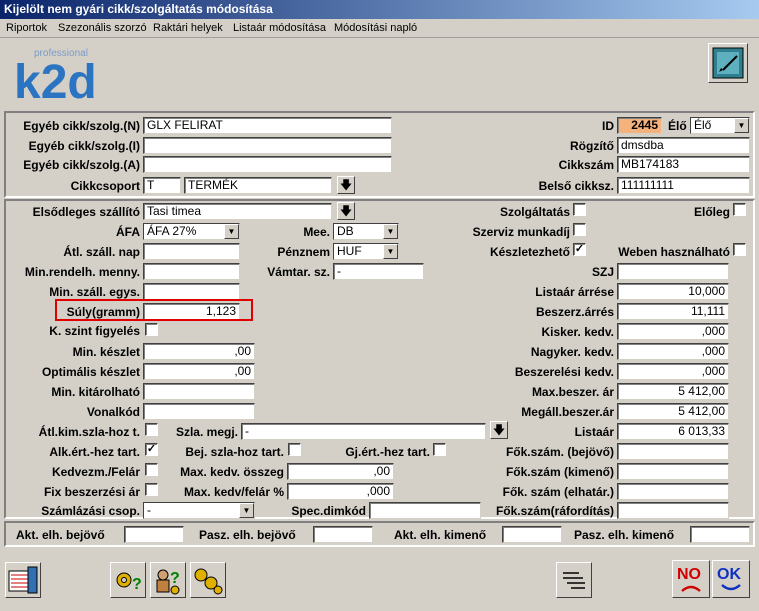  What do you see at coordinates (532, 534) in the screenshot?
I see `input-akt-kimeno` at bounding box center [532, 534].